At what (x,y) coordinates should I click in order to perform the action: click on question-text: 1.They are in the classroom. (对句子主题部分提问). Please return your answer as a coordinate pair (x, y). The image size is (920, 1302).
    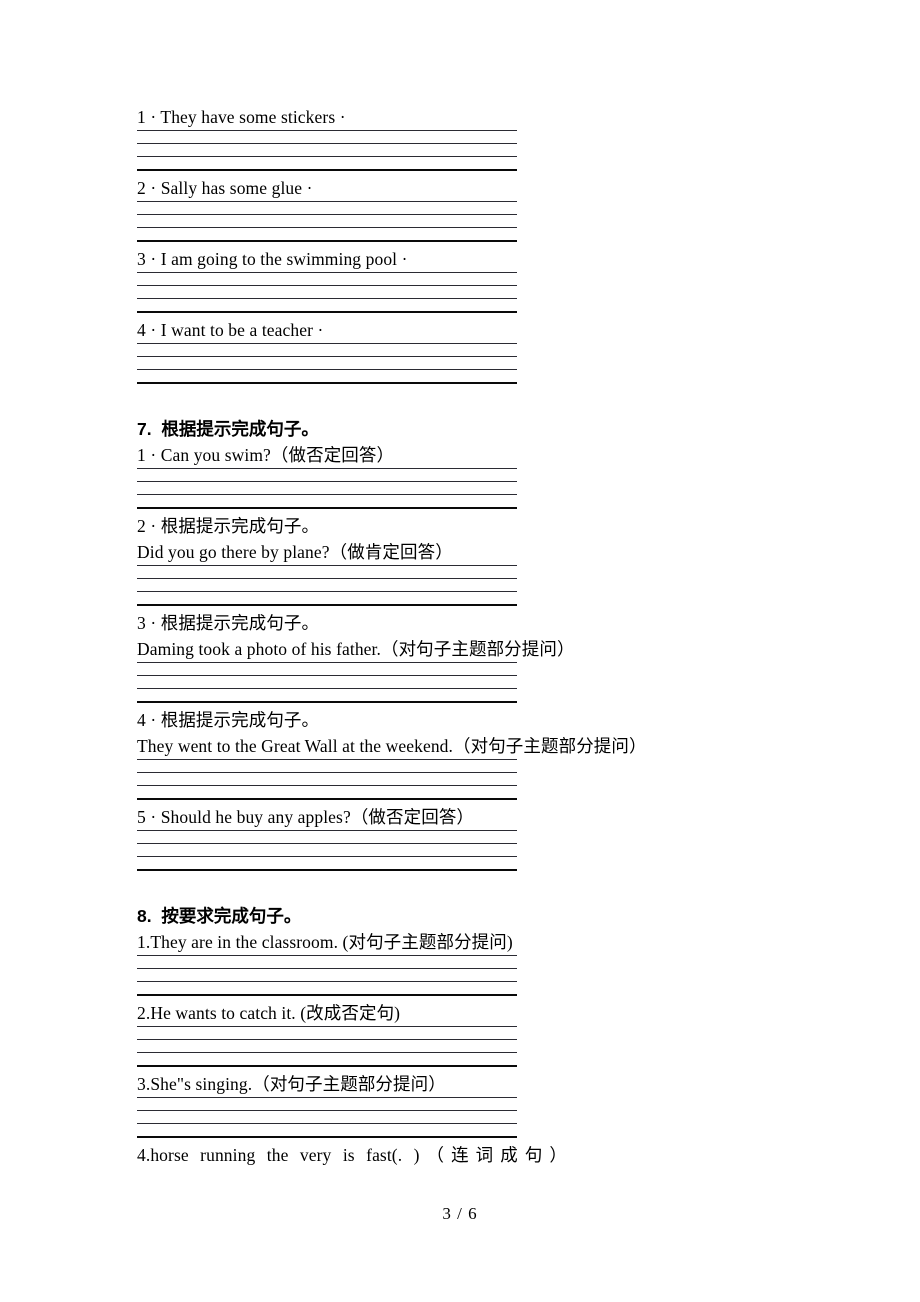
    Looking at the image, I should click on (325, 942).